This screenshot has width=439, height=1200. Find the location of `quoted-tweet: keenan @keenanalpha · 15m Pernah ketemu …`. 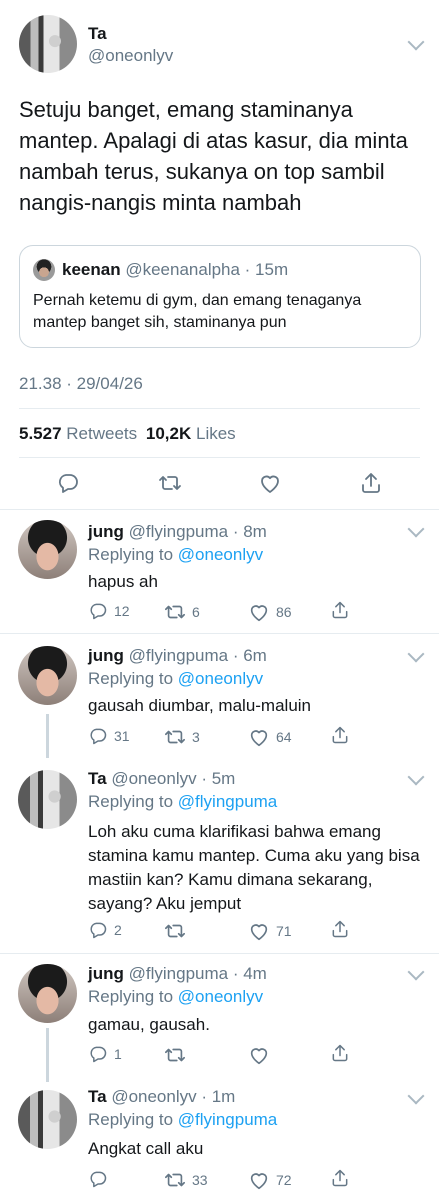

quoted-tweet: keenan @keenanalpha · 15m Pernah ketemu … is located at coordinates (220, 296).